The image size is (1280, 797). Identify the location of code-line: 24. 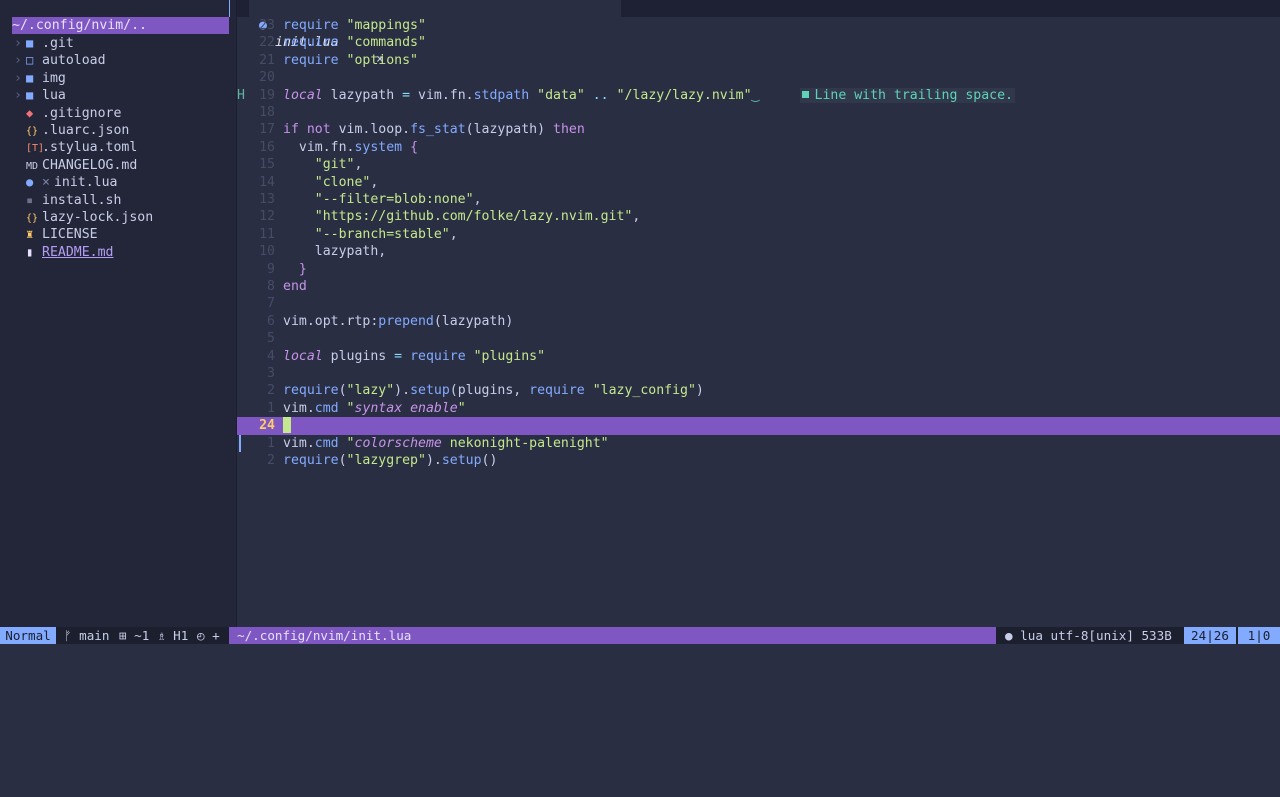
(758, 426).